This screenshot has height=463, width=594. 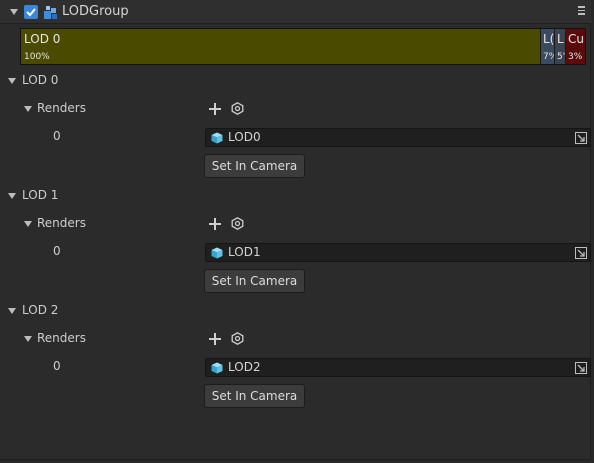 What do you see at coordinates (244, 137) in the screenshot?
I see `render-object-value: LOD0` at bounding box center [244, 137].